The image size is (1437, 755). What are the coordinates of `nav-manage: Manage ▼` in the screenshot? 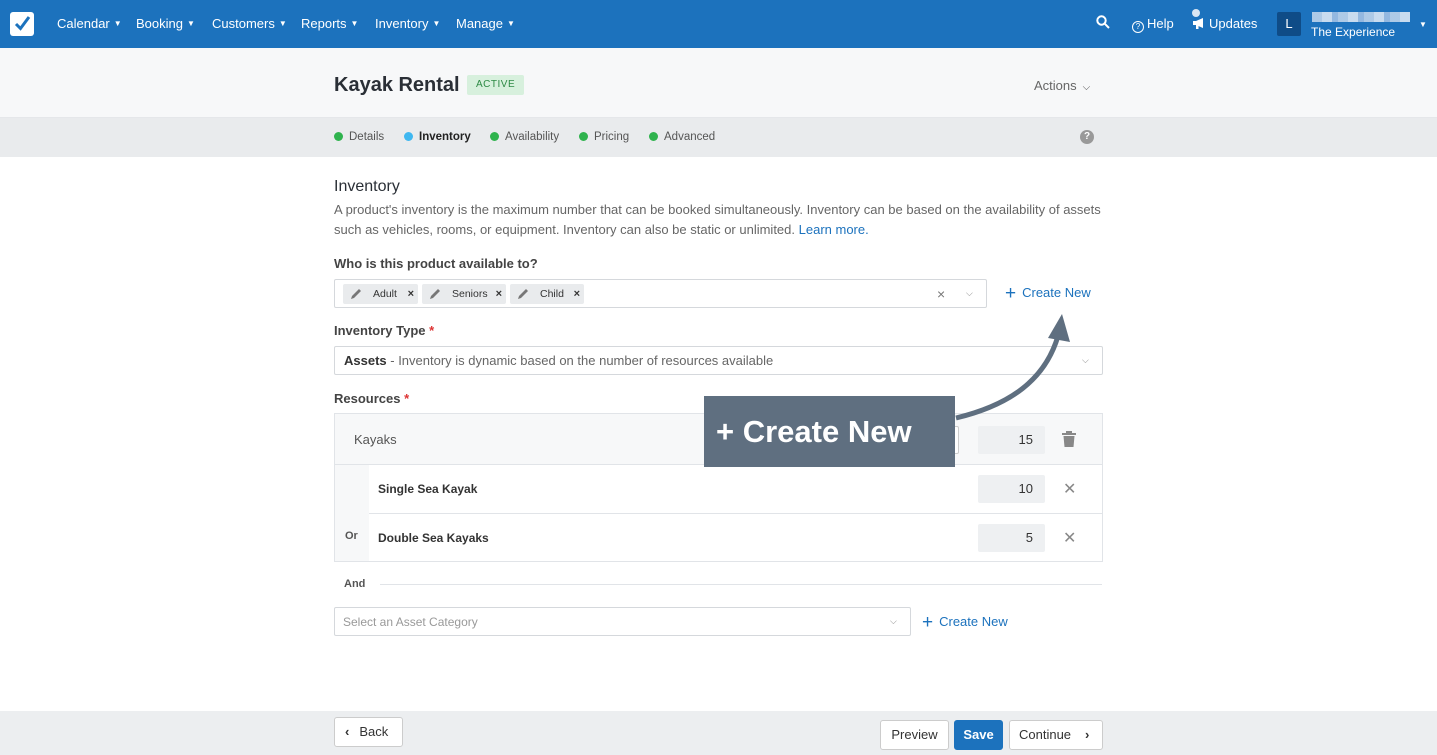 It's located at (485, 23).